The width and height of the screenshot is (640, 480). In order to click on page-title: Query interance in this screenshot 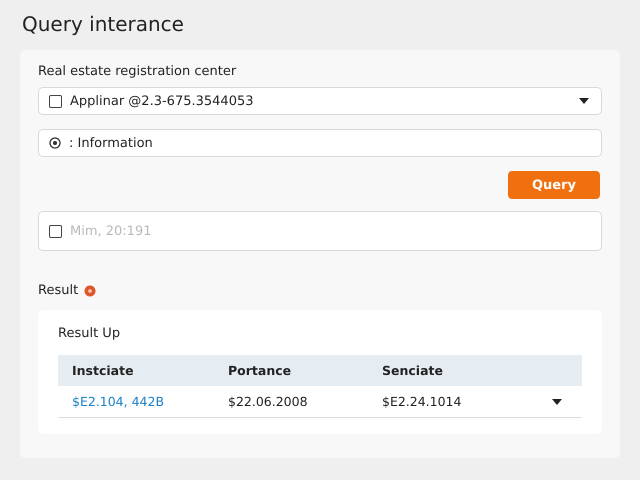, I will do `click(103, 24)`.